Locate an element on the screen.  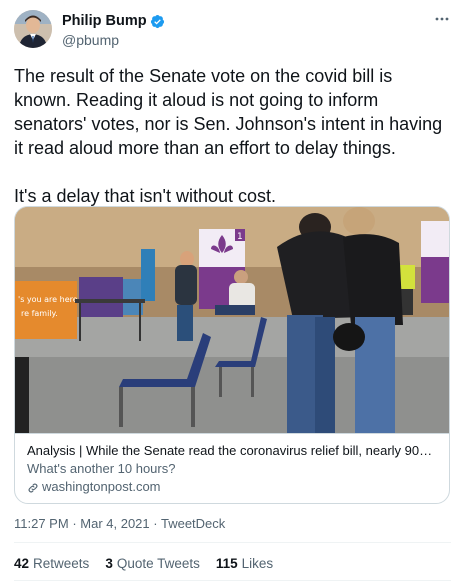
sign-text-2: re family. is located at coordinates (39, 313).